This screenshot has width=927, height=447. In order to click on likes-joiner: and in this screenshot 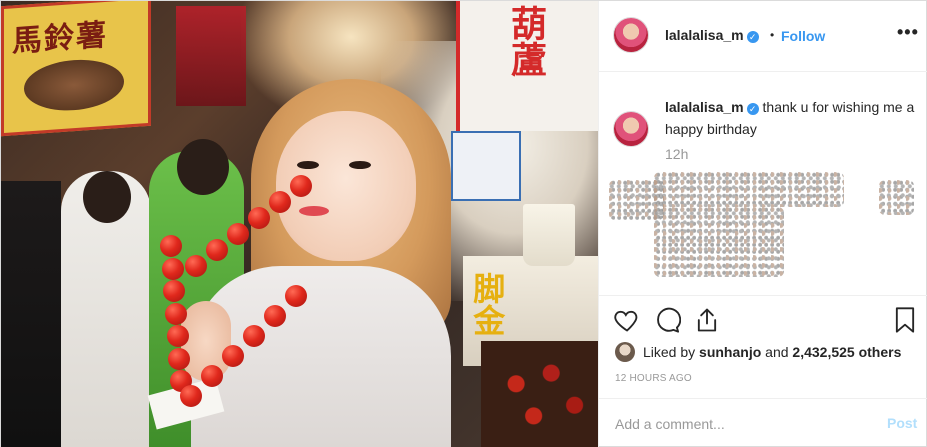, I will do `click(777, 352)`.